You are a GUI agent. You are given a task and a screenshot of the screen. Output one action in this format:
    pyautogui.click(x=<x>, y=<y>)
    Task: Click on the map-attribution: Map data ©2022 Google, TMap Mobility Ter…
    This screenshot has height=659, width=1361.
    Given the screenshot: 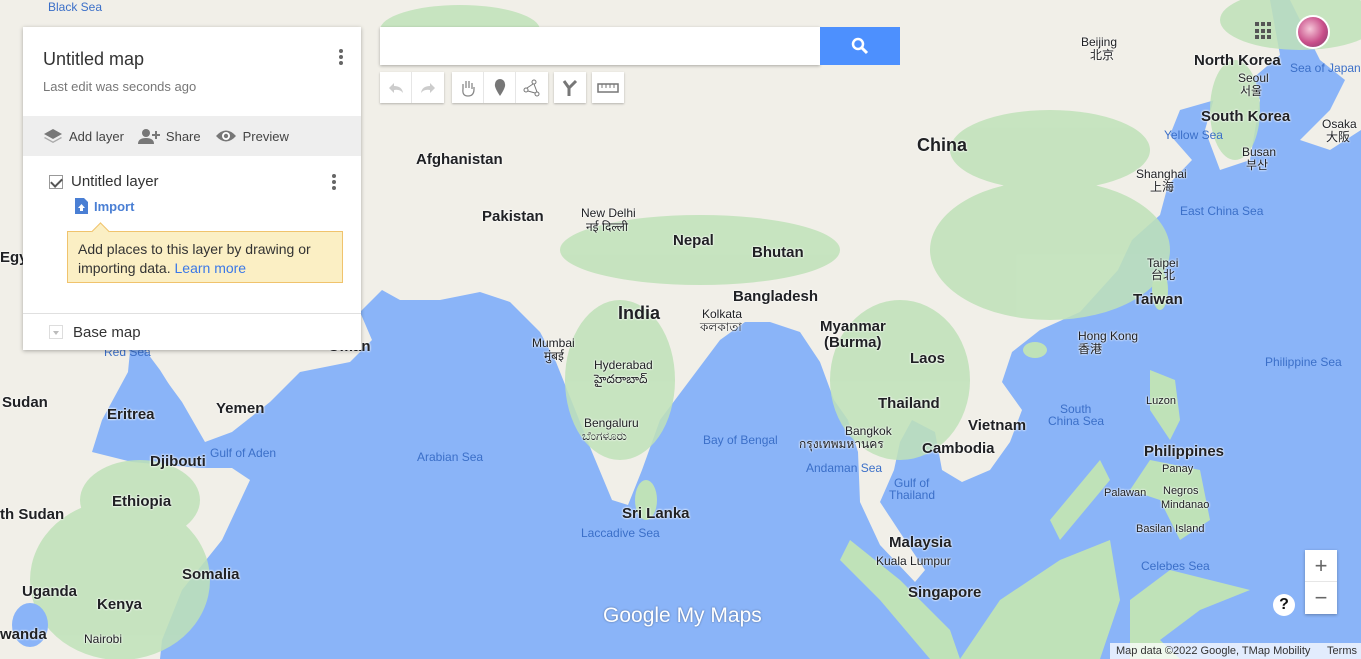 What is the action you would take?
    pyautogui.click(x=1235, y=651)
    